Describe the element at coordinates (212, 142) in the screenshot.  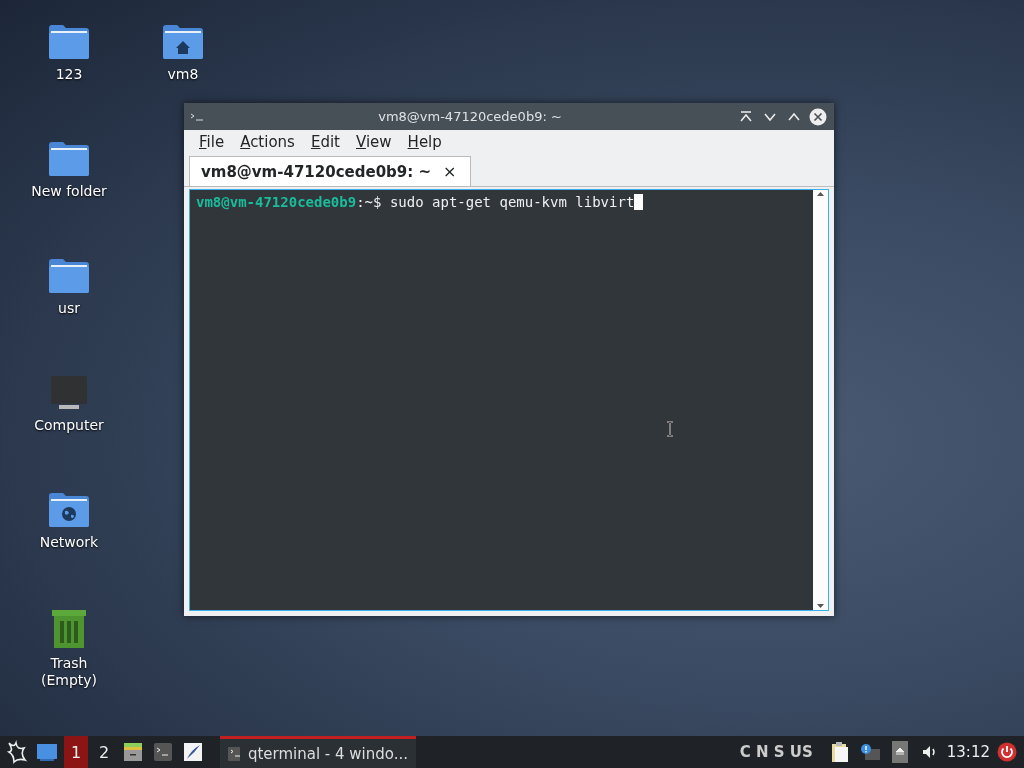
I see `menu-item: File` at that location.